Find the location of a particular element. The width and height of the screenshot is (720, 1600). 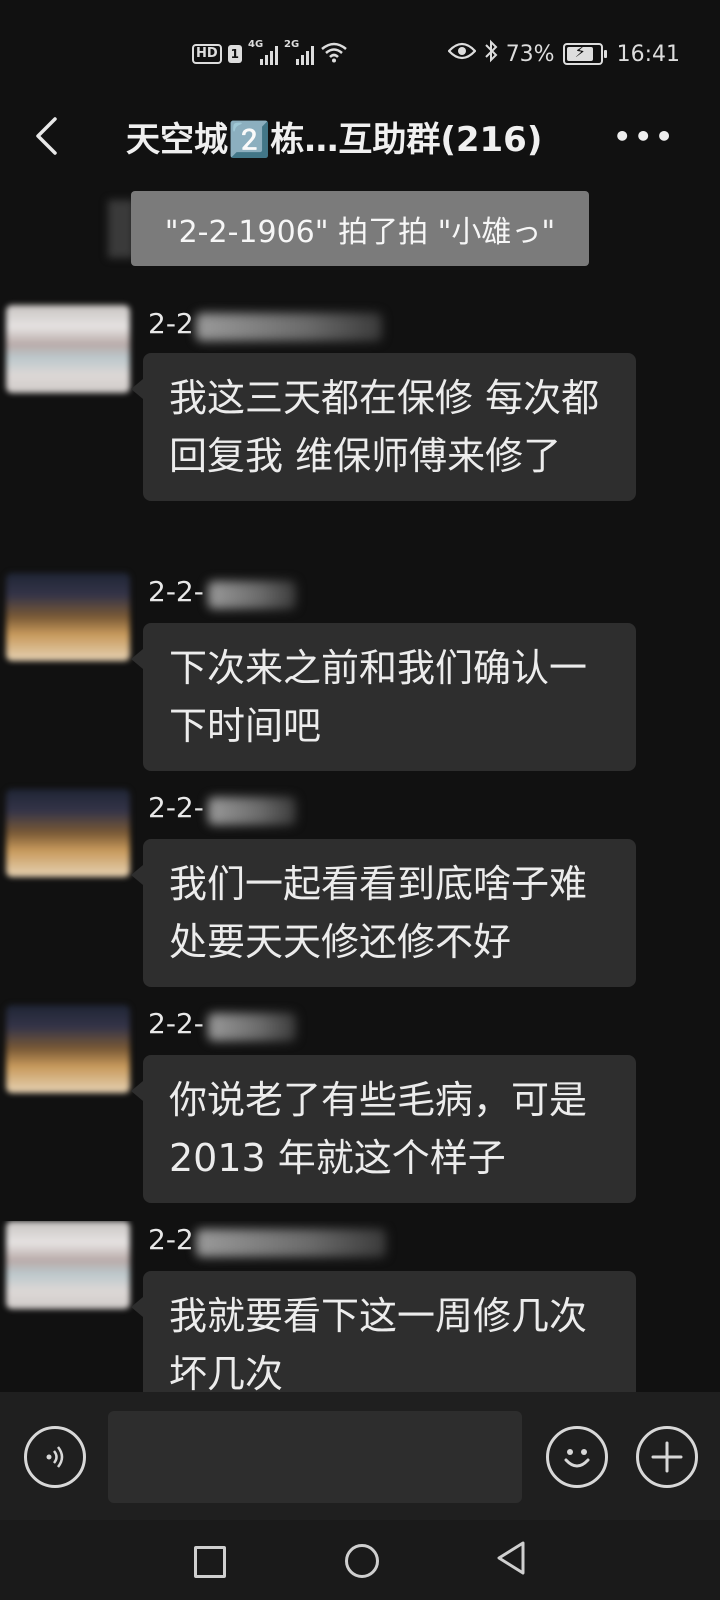

circle-icon is located at coordinates (362, 1561).